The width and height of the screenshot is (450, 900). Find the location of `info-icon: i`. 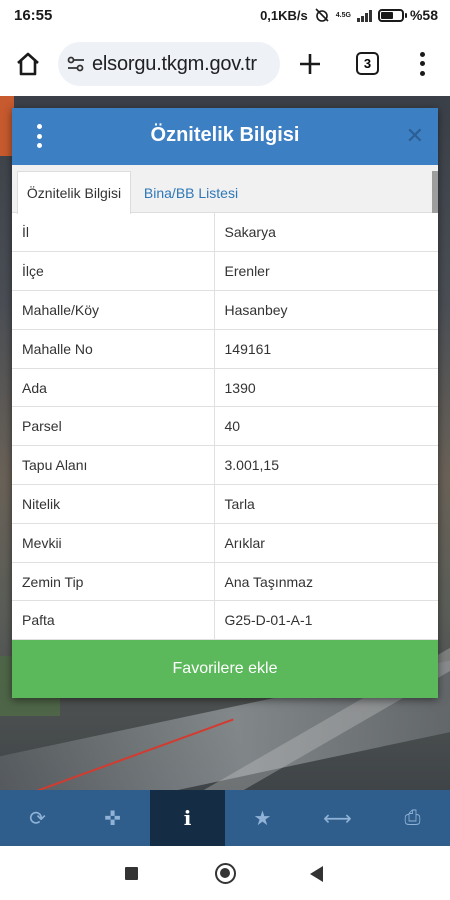

info-icon: i is located at coordinates (187, 818).